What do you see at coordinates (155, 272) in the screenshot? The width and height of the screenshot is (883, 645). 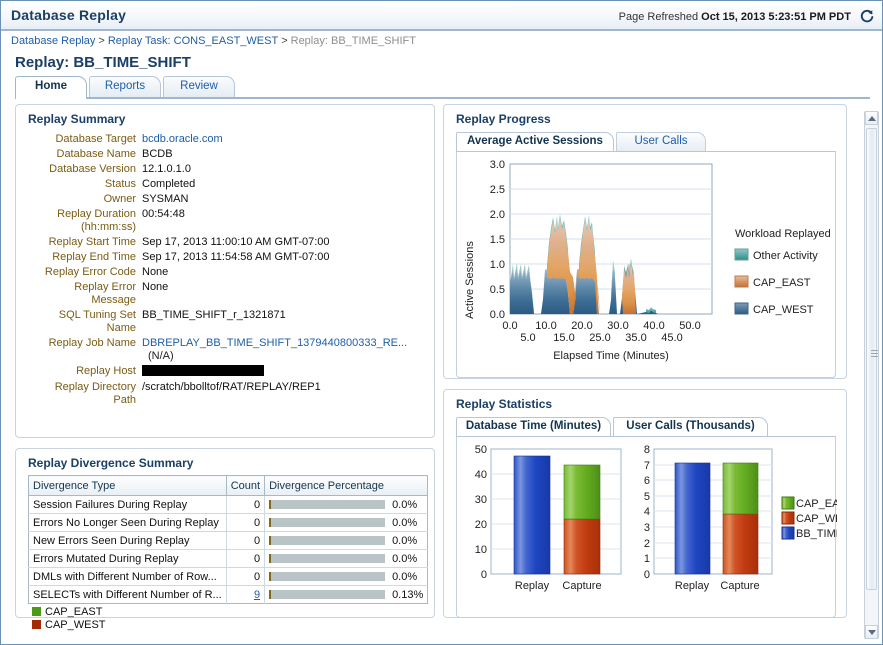 I see `summary-value: None` at bounding box center [155, 272].